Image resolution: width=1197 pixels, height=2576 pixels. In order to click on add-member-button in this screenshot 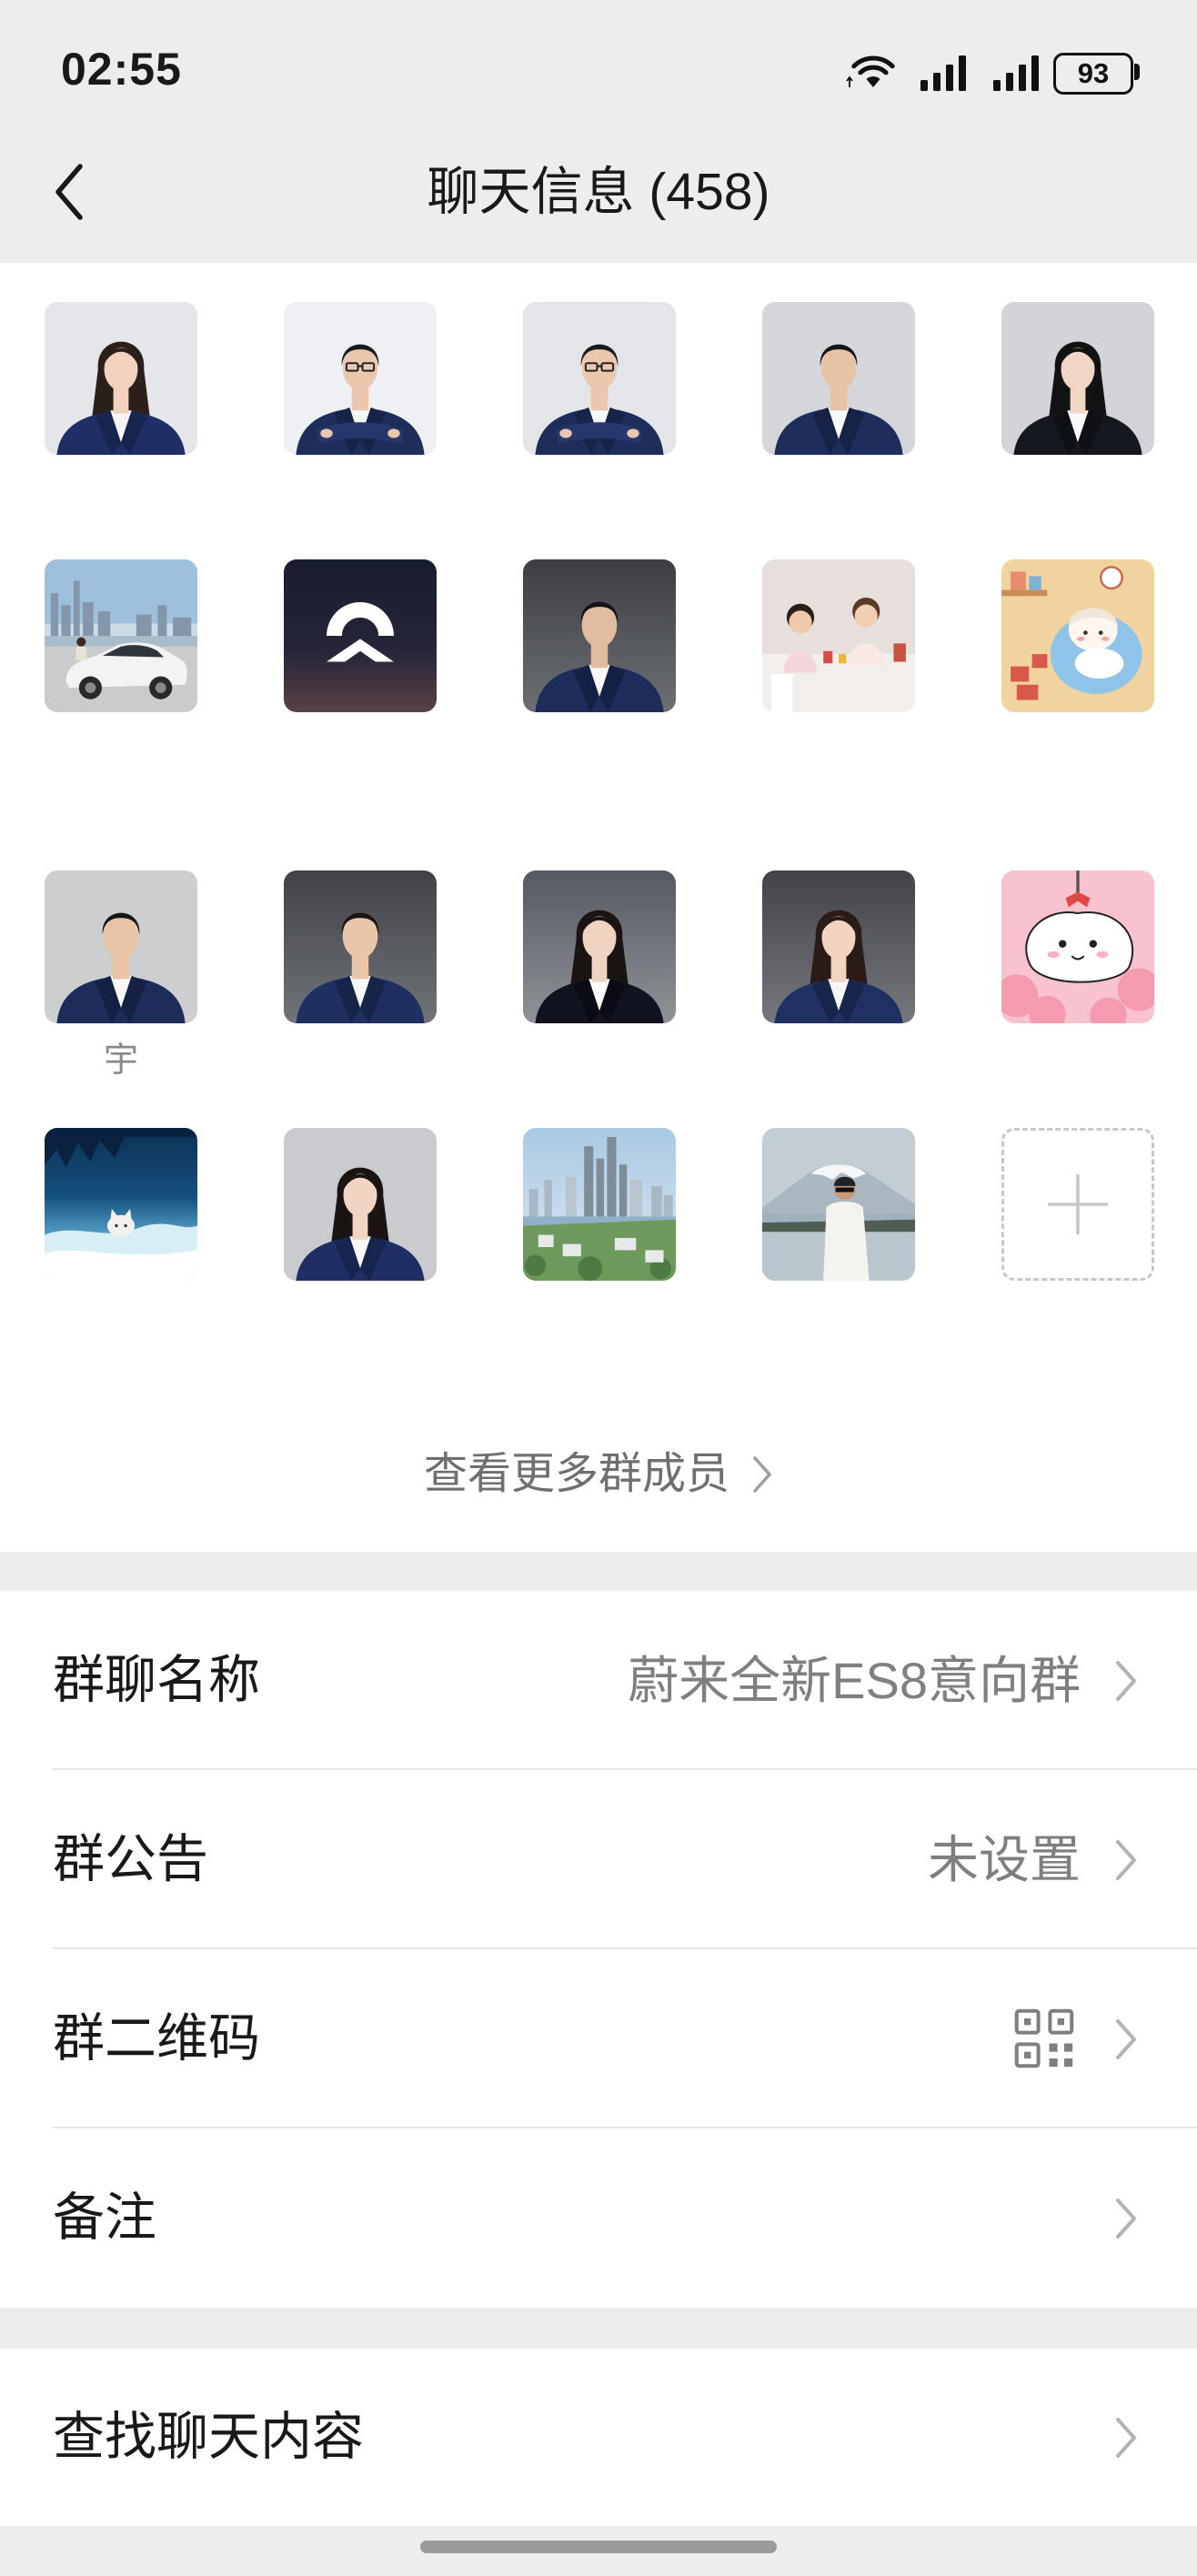, I will do `click(1077, 1237)`.